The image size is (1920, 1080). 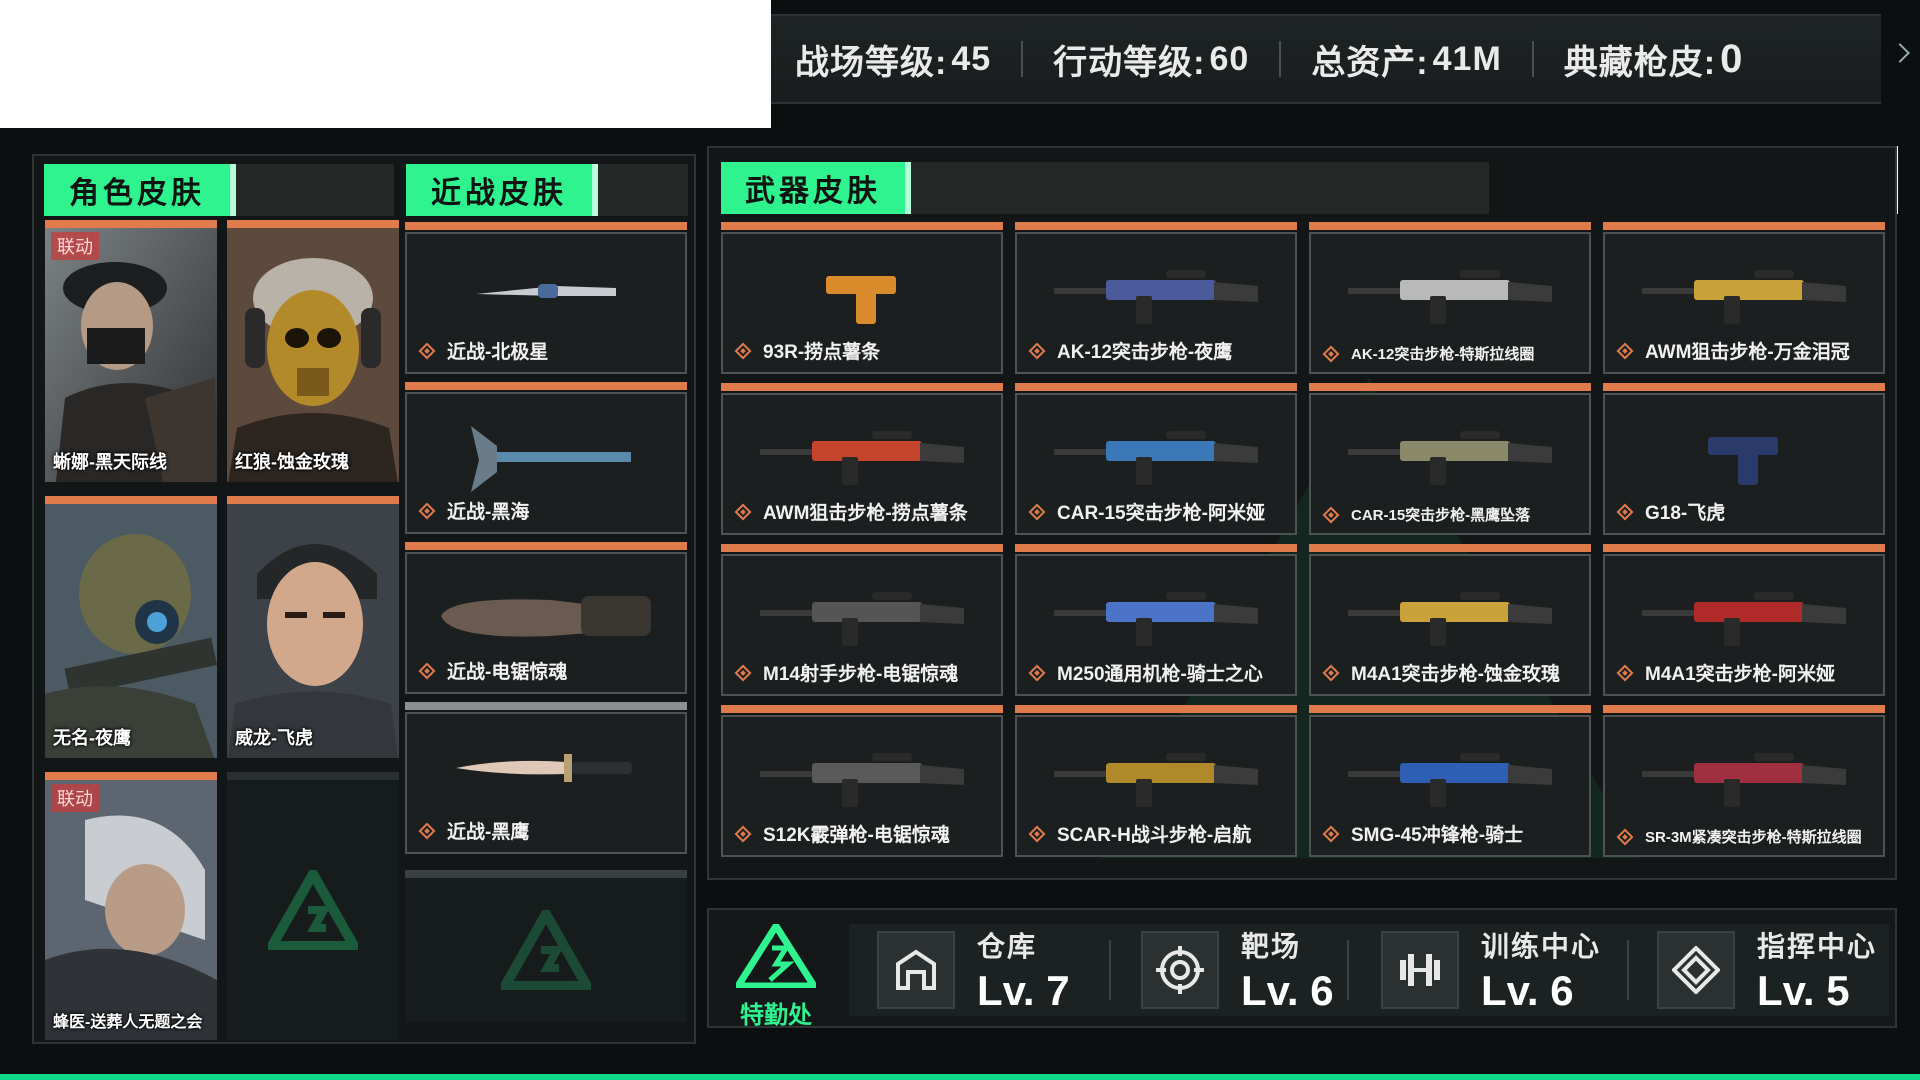 I want to click on melee-name: 近战-电锯惊魂, so click(x=492, y=670).